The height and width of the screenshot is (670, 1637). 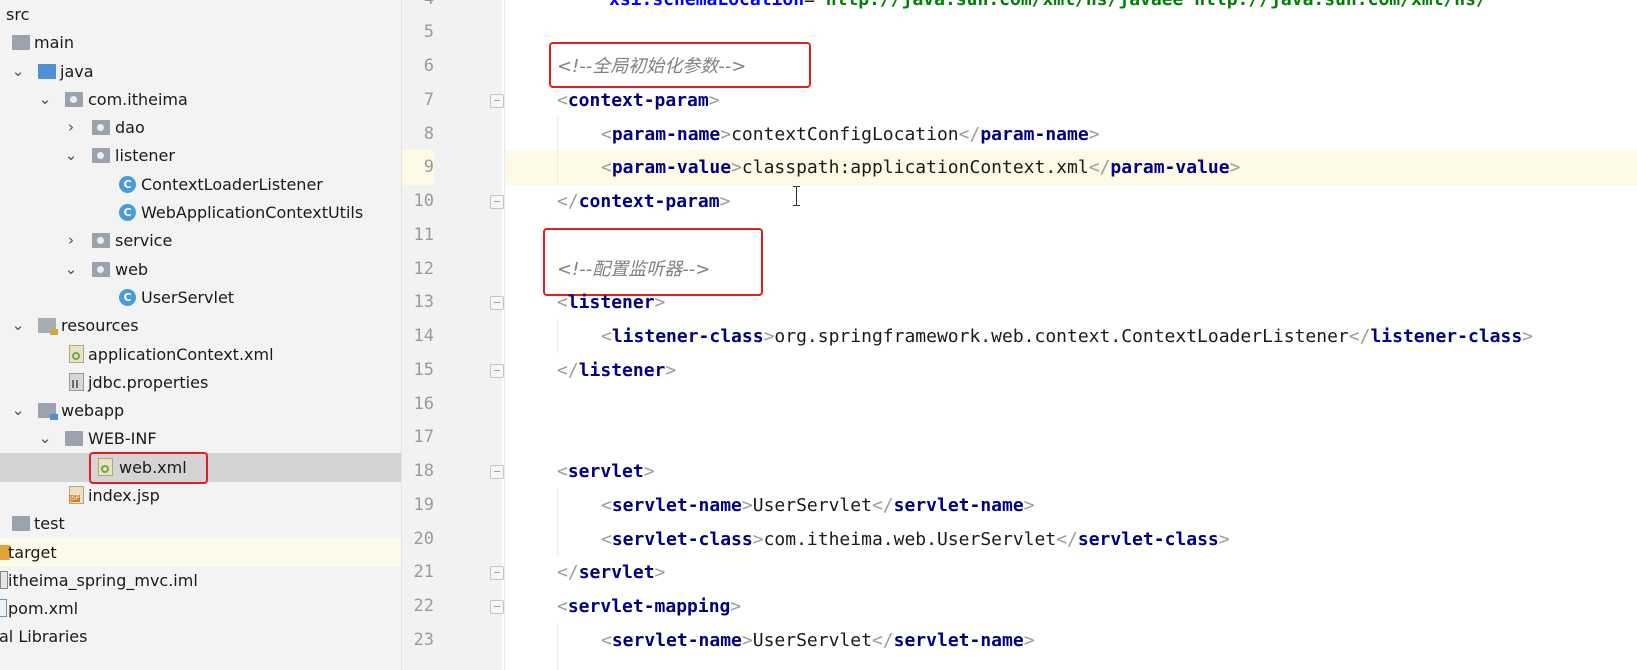 What do you see at coordinates (48, 326) in the screenshot?
I see `resources-folder-icon` at bounding box center [48, 326].